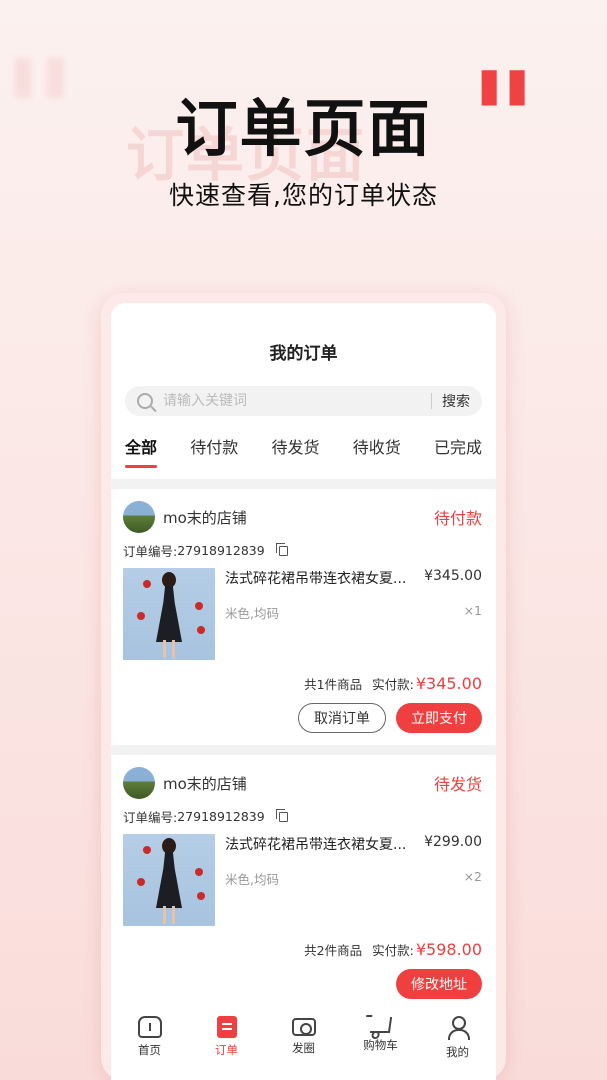 This screenshot has width=607, height=1080. I want to click on modify-address-button: 修改地址, so click(439, 984).